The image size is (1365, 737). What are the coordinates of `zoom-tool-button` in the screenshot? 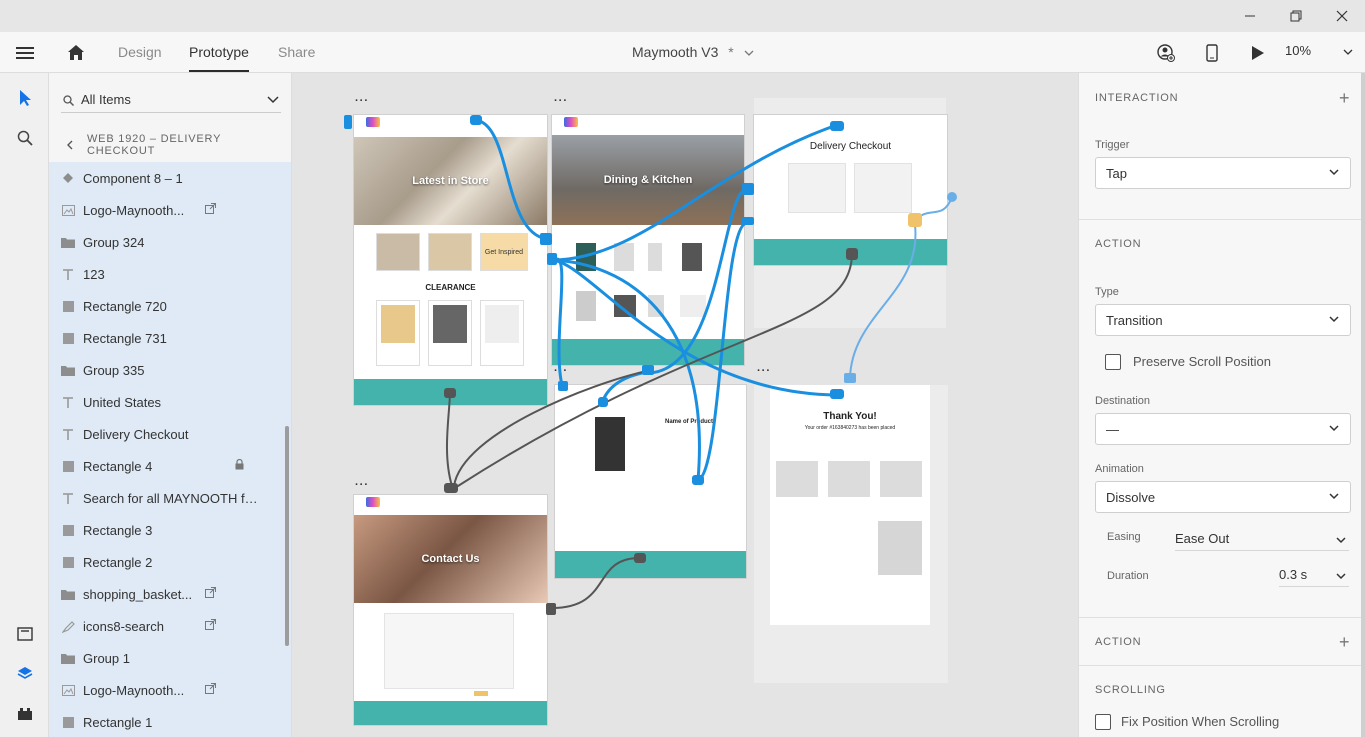 It's located at (24, 138).